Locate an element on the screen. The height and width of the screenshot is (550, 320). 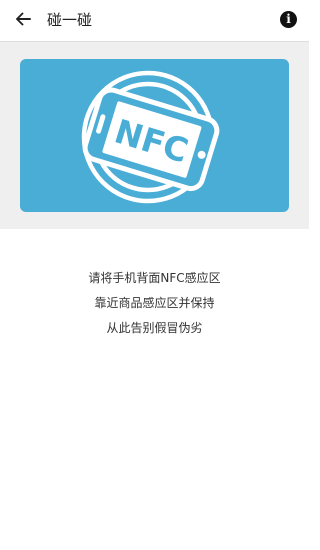
page-title: 碰一碰 is located at coordinates (70, 20).